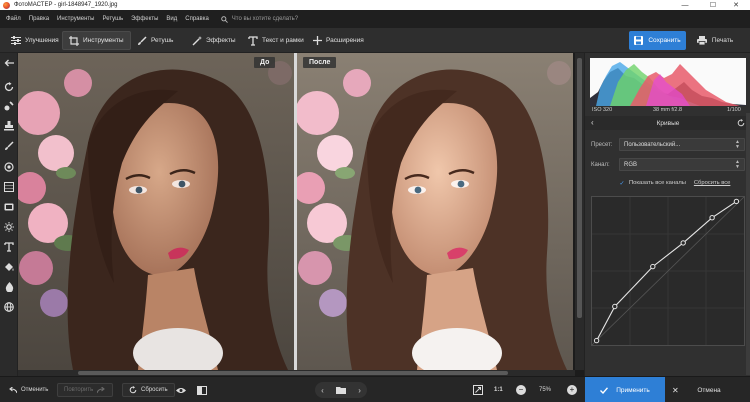 The width and height of the screenshot is (750, 402). What do you see at coordinates (183, 390) in the screenshot?
I see `preview-toggle` at bounding box center [183, 390].